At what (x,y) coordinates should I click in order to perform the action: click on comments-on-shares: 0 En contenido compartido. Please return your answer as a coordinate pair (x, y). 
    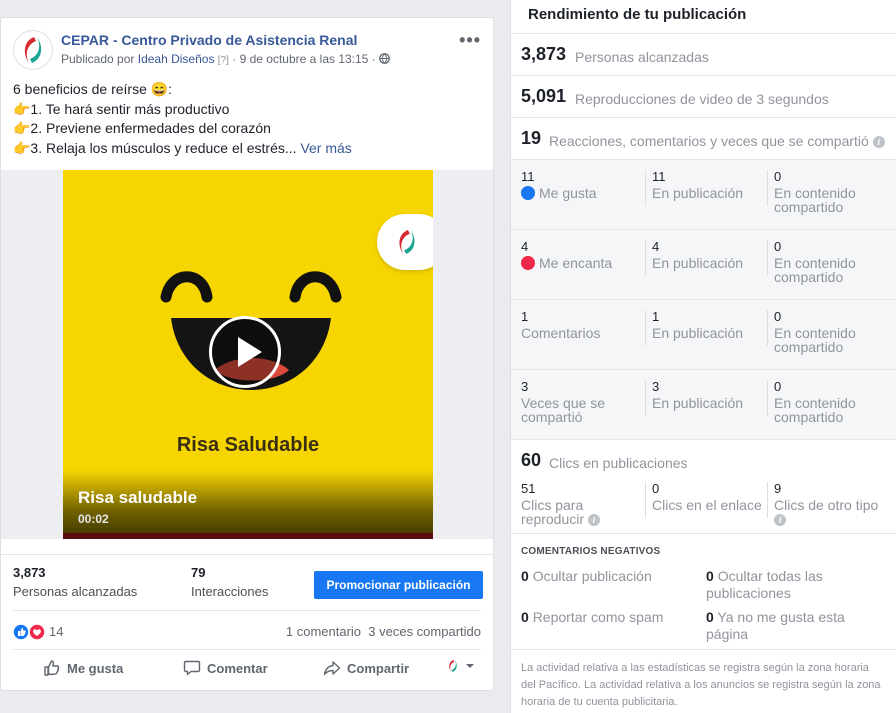
    Looking at the image, I should click on (829, 331).